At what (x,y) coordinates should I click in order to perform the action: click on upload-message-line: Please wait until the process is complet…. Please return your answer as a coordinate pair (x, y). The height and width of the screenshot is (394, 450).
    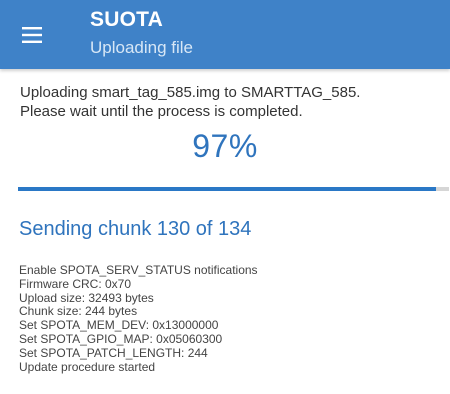
    Looking at the image, I should click on (161, 111).